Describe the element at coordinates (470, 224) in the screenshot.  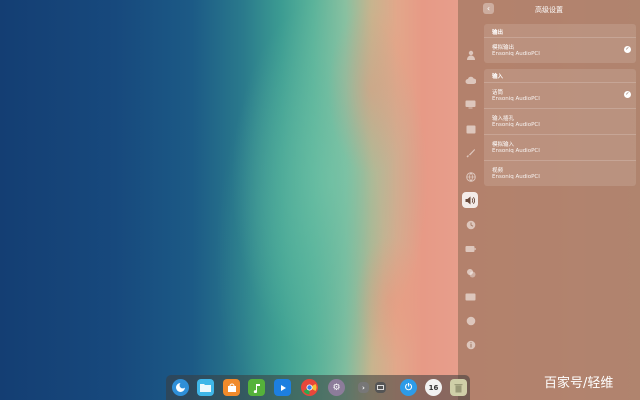
I see `time-icon` at that location.